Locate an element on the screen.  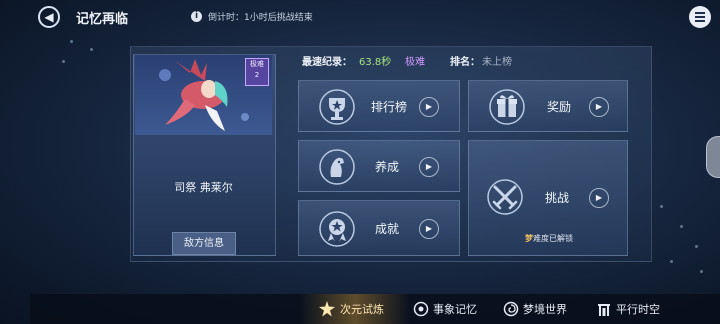
leaderboard-label: 排行榜 is located at coordinates (389, 107).